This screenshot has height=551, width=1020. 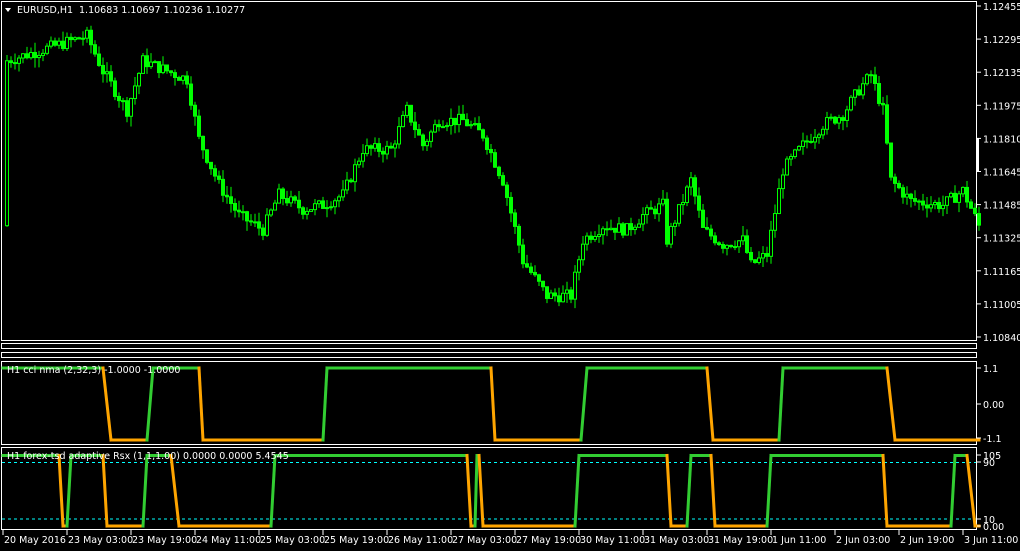 I want to click on cci-line, so click(x=491, y=404).